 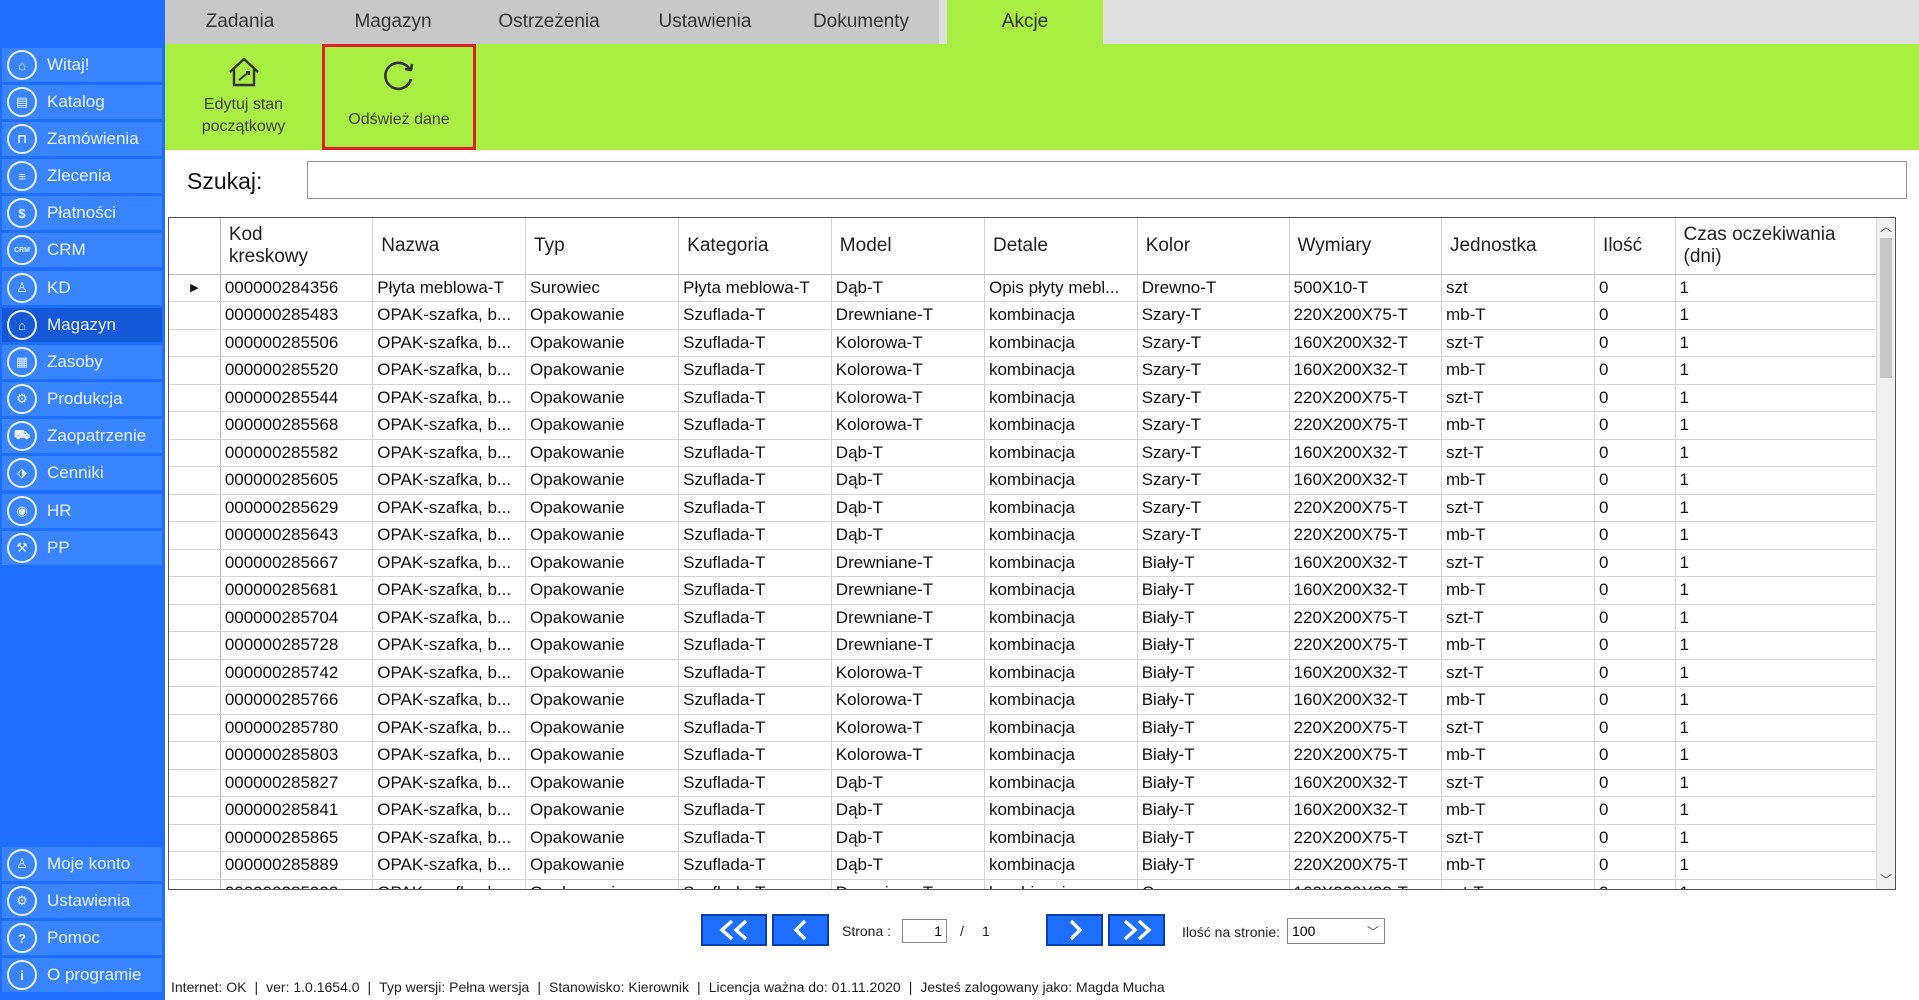 What do you see at coordinates (399, 97) in the screenshot?
I see `refresh-data-button: Odśwież dane` at bounding box center [399, 97].